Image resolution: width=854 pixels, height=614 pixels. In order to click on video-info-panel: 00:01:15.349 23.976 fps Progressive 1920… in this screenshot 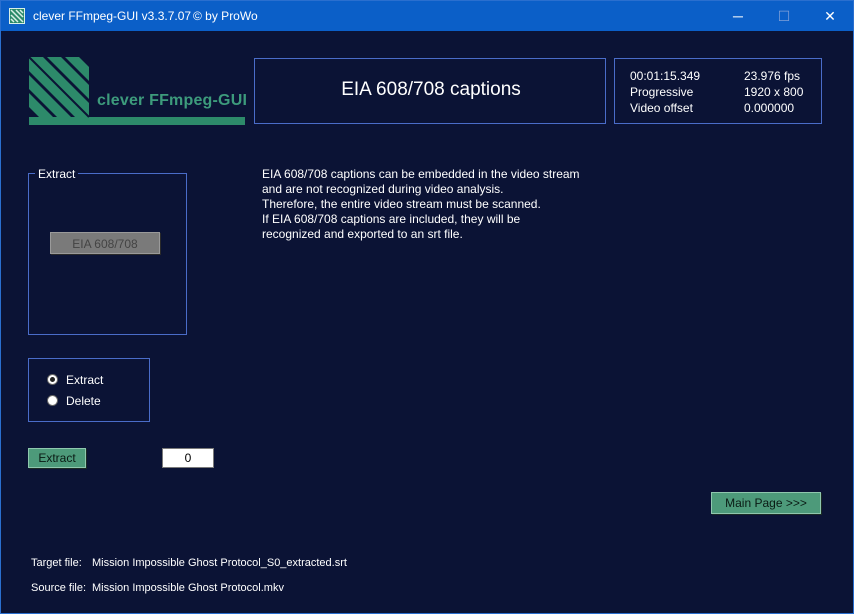, I will do `click(718, 91)`.